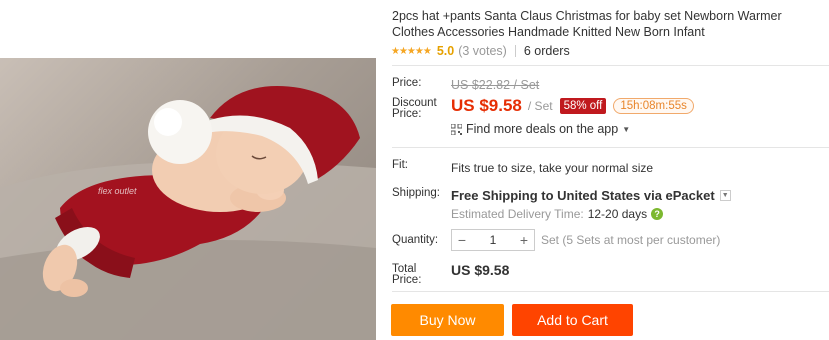  I want to click on caret-down-icon: ▼, so click(626, 129).